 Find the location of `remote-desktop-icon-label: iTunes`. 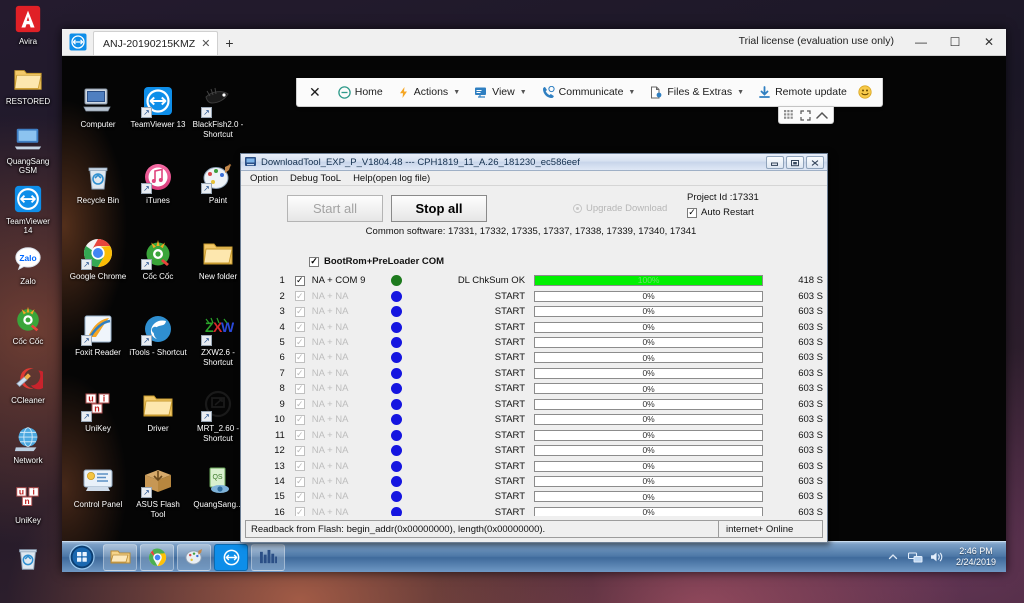

remote-desktop-icon-label: iTunes is located at coordinates (158, 200).